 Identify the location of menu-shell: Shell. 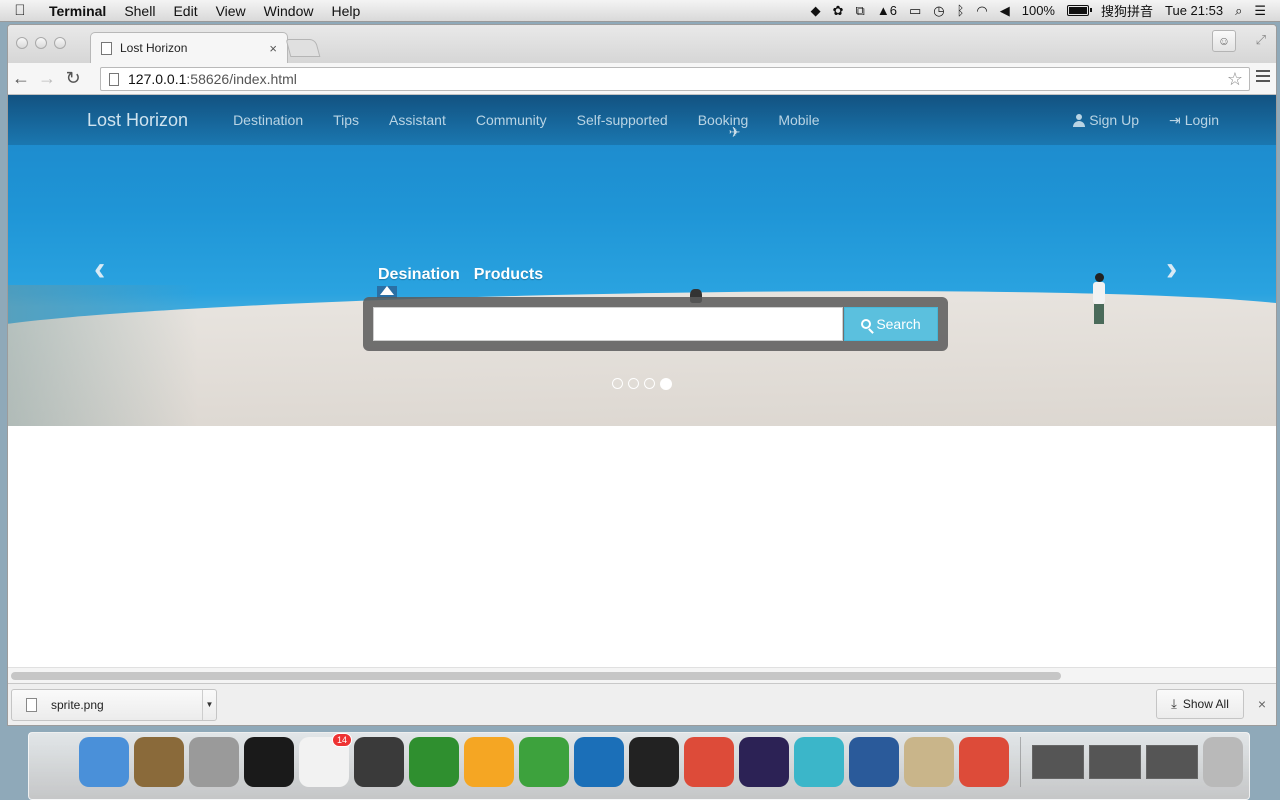
(139, 11).